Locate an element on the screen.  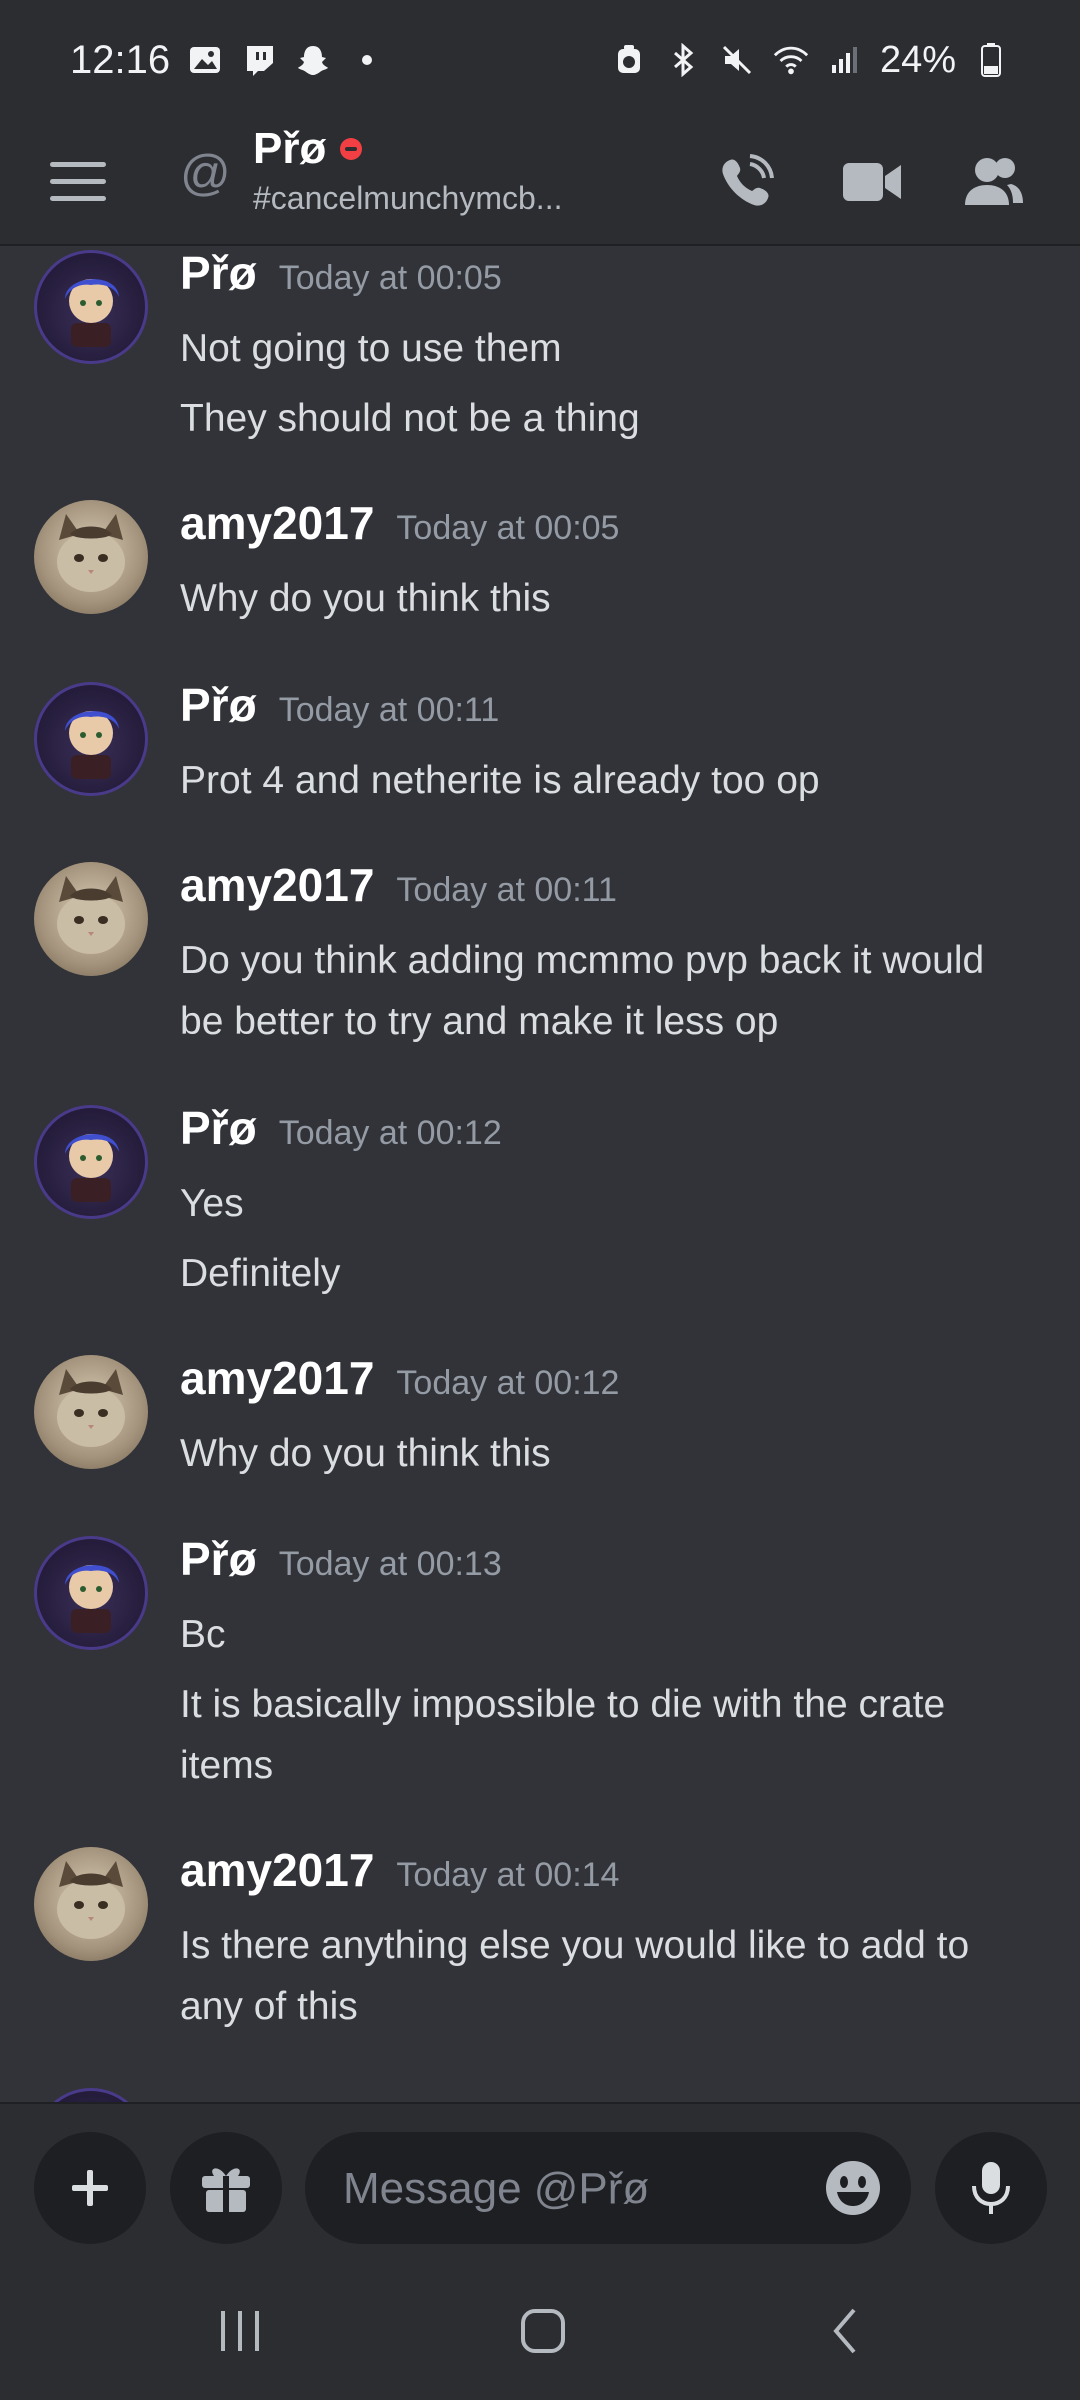
recents-icon is located at coordinates (240, 2331).